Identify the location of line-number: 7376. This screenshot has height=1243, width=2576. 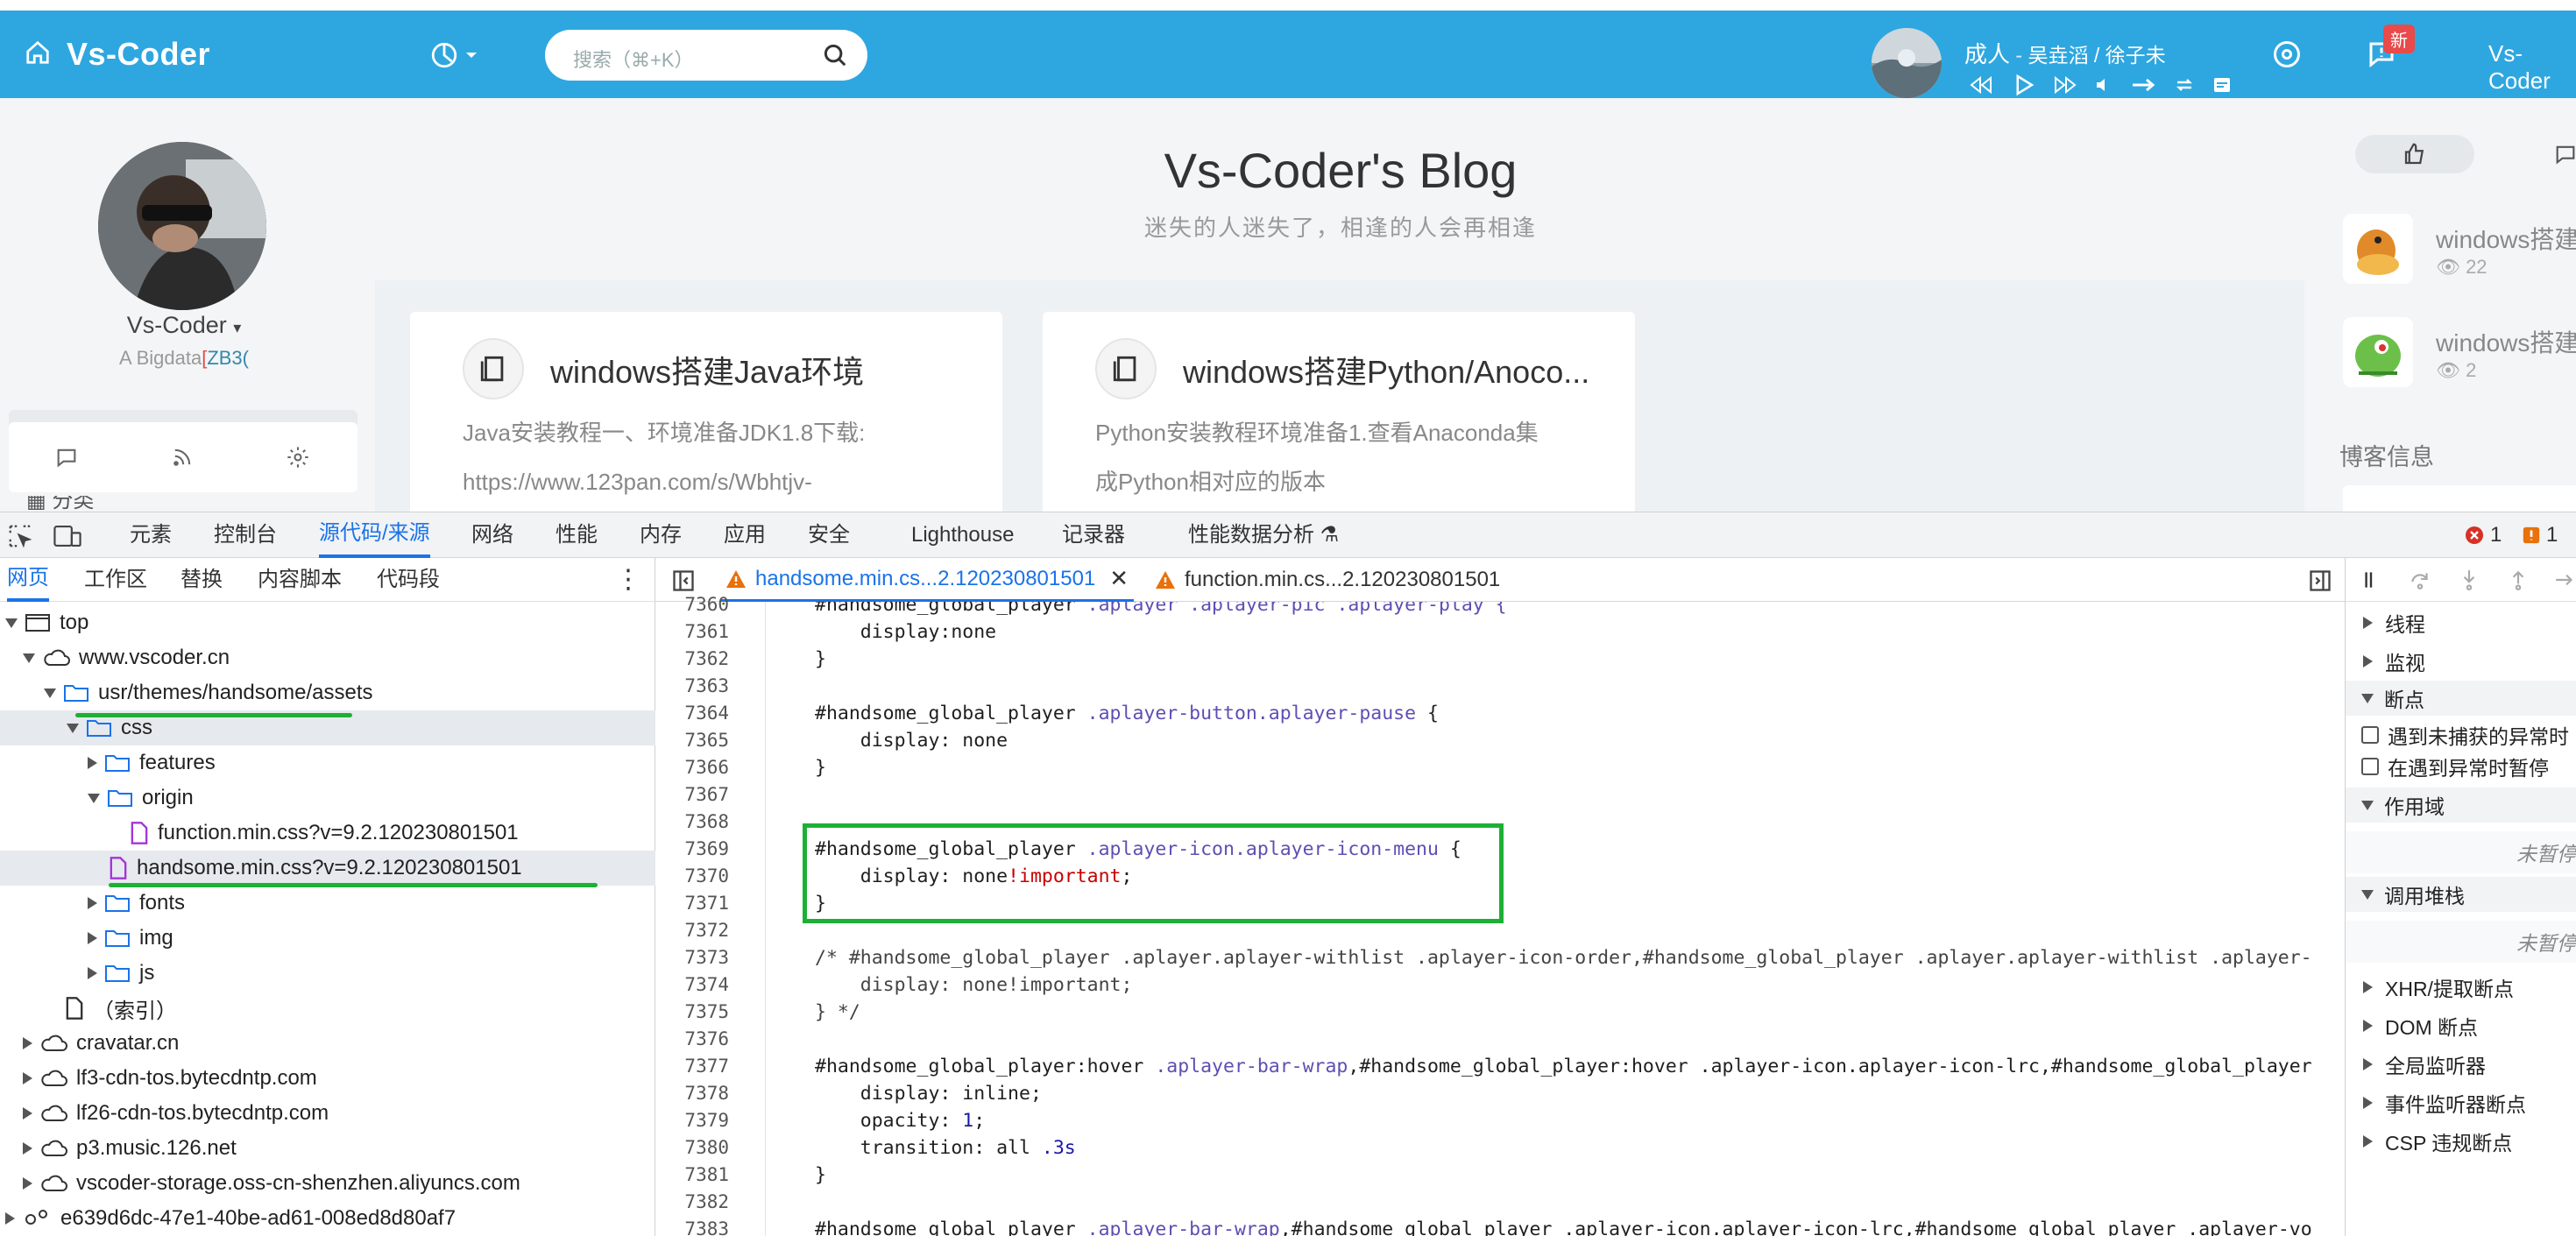
(692, 1039).